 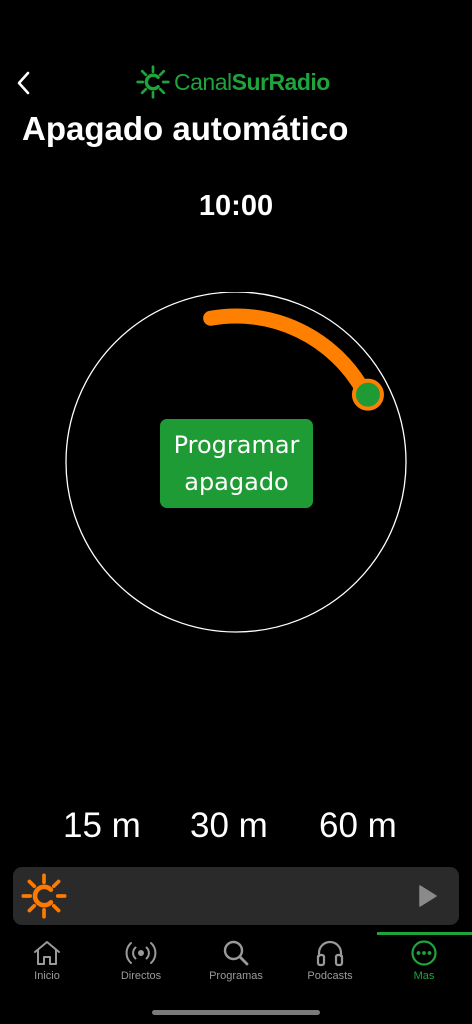 I want to click on tab-label: Programas, so click(x=236, y=976).